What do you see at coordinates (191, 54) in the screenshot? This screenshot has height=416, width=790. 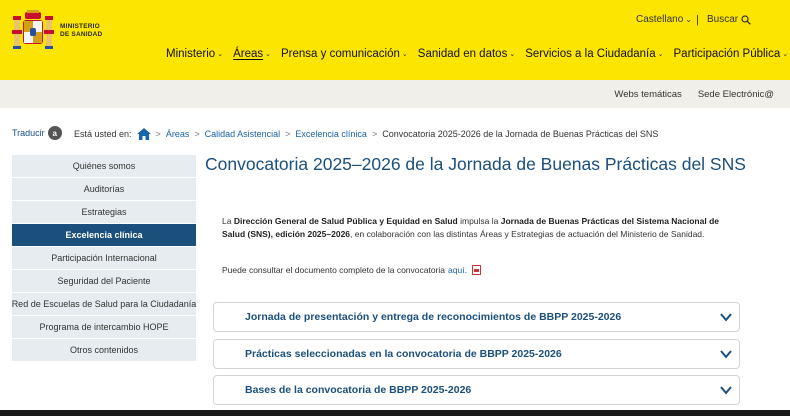 I see `nav-label: Ministerio` at bounding box center [191, 54].